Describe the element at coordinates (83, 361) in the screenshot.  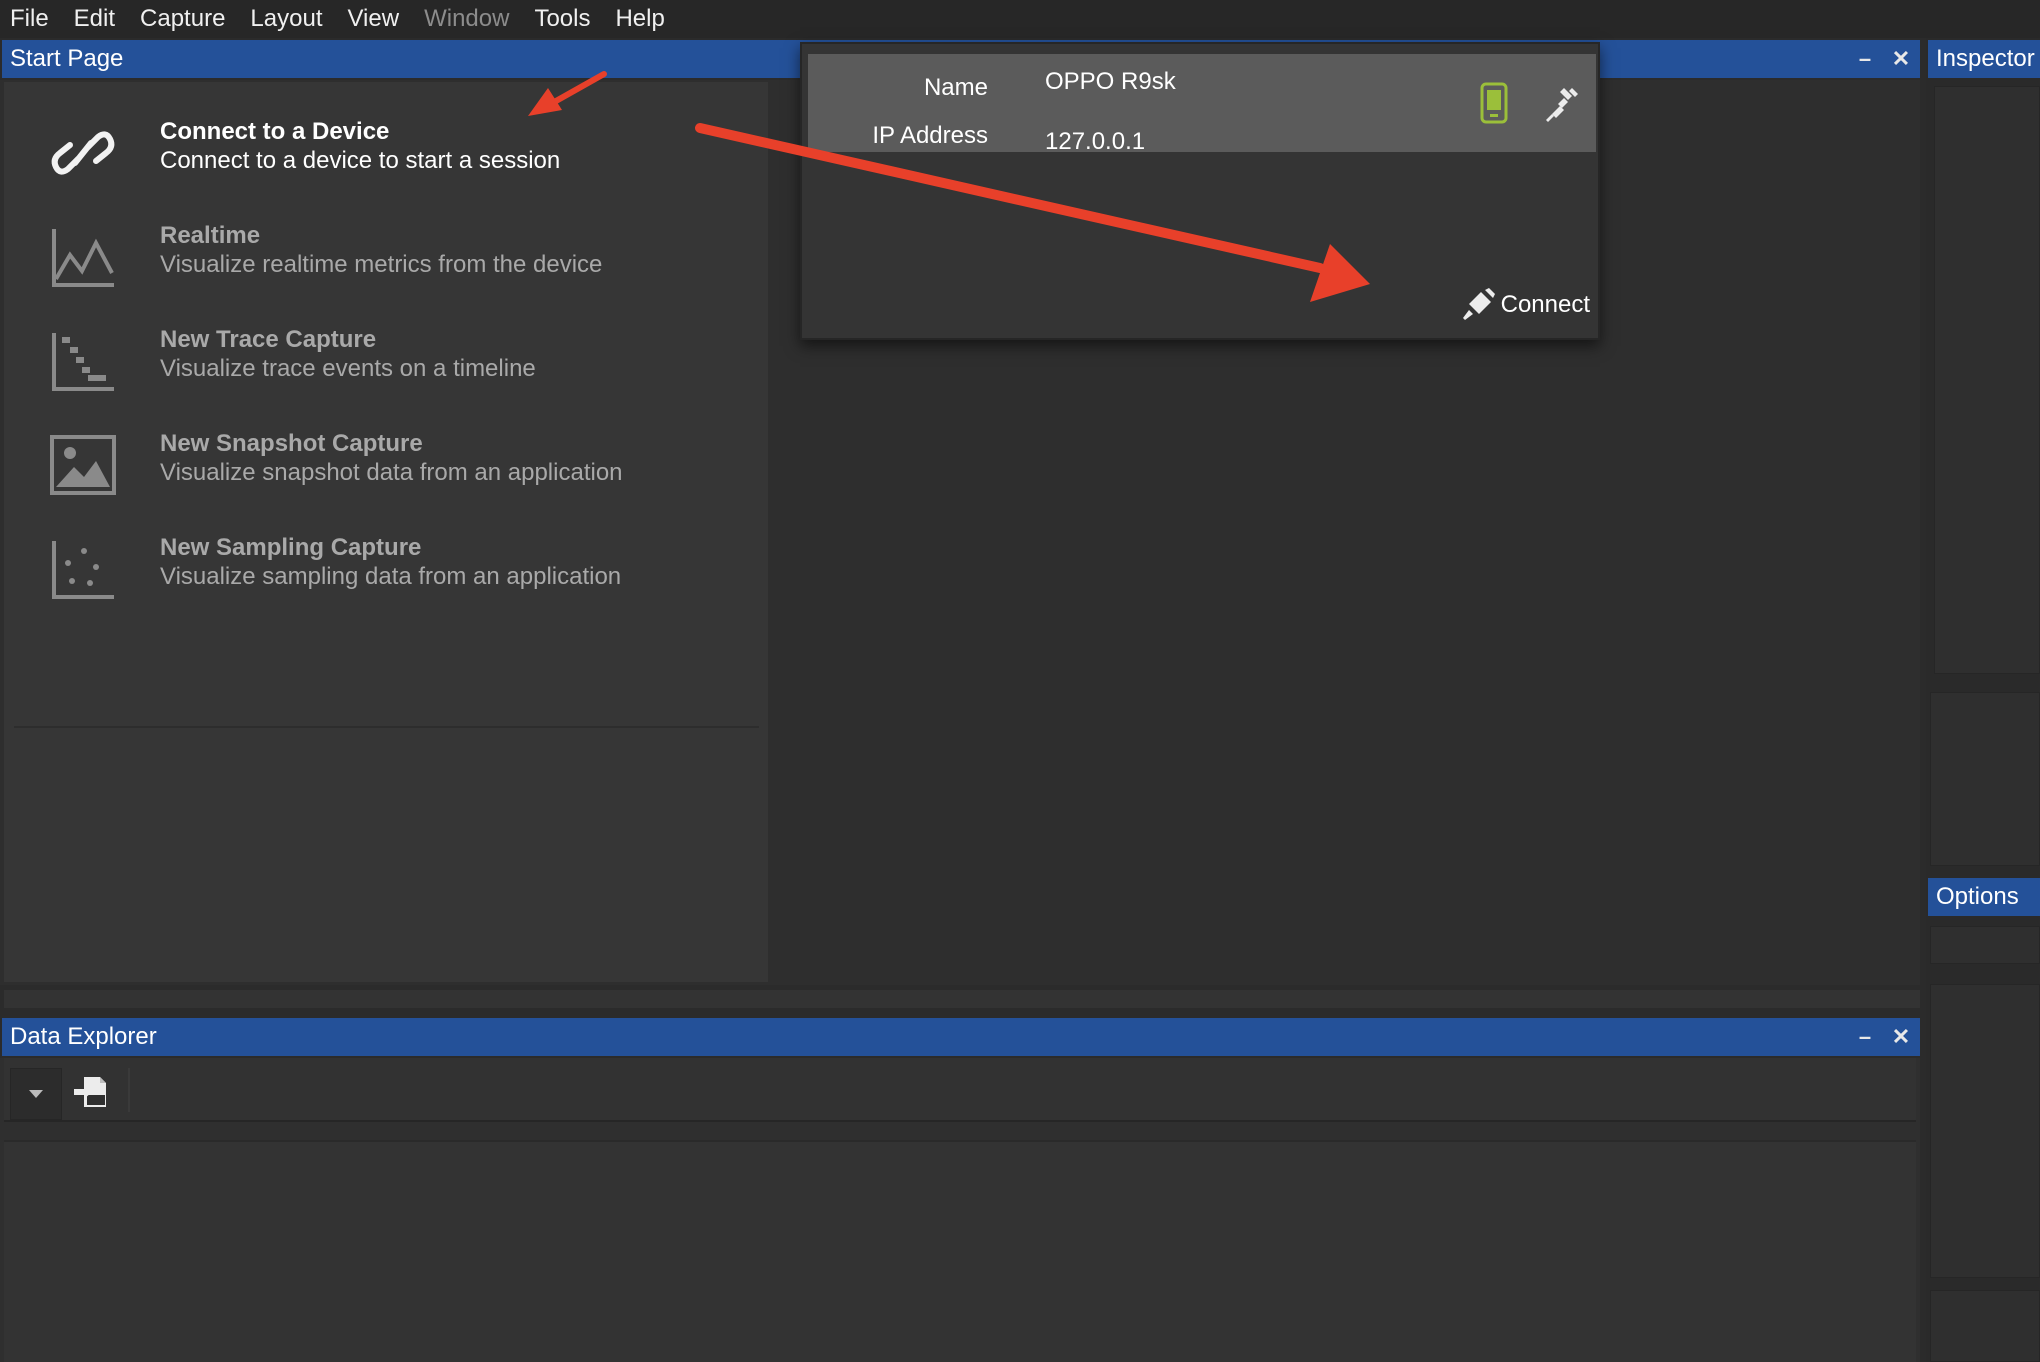
I see `trace-timeline-icon` at that location.